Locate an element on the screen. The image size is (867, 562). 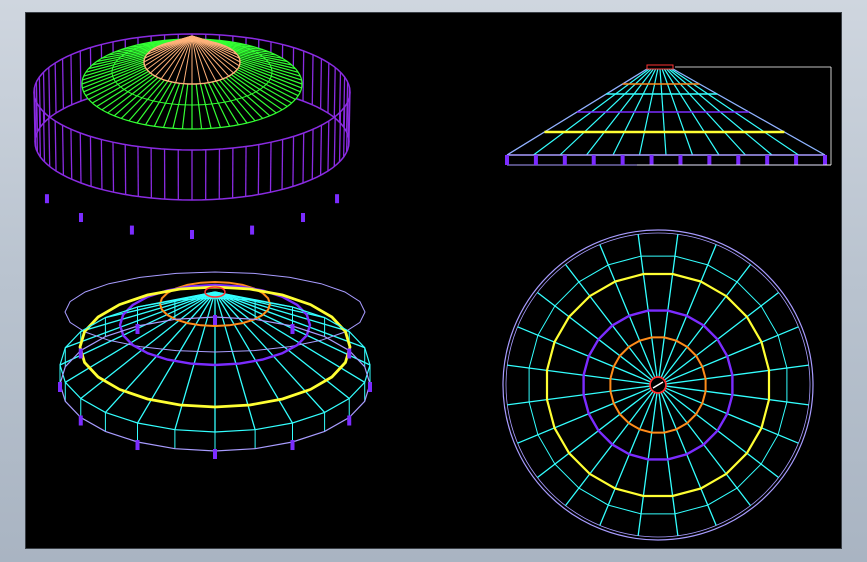
elevation-view is located at coordinates (668, 115).